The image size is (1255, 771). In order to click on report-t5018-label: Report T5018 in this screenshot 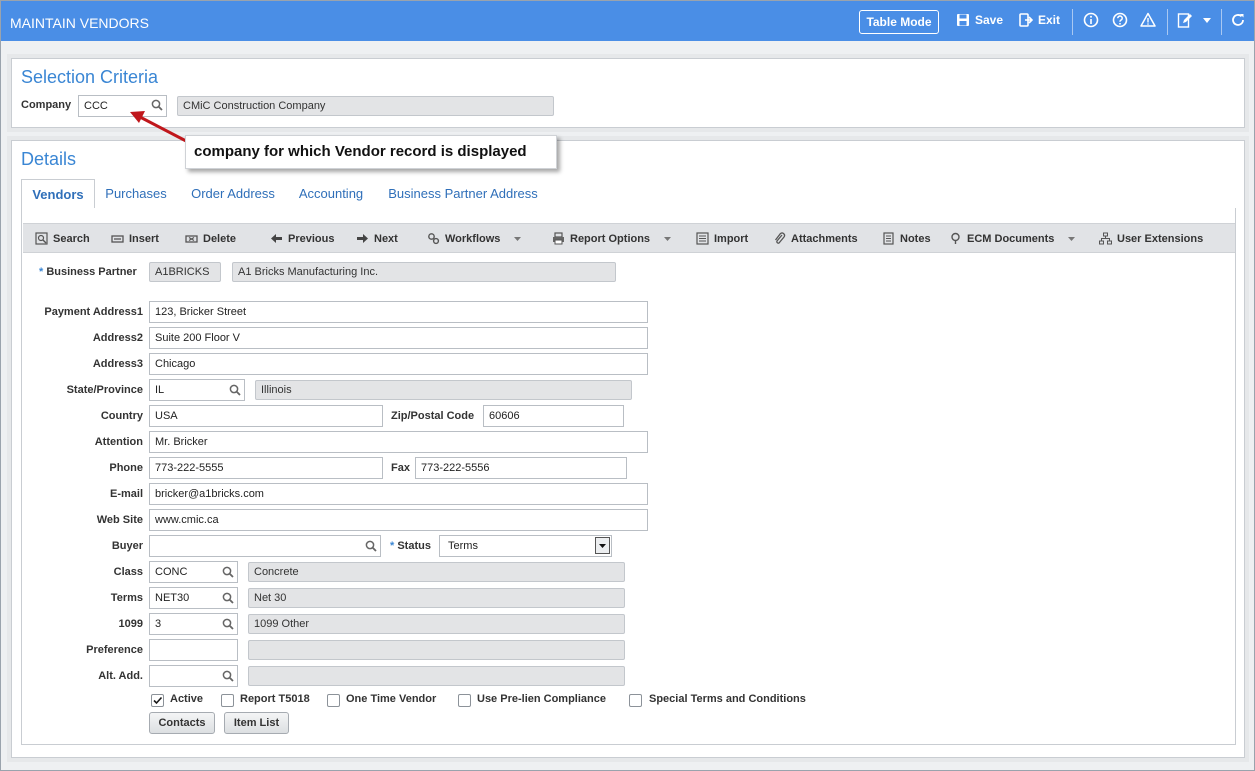, I will do `click(275, 699)`.